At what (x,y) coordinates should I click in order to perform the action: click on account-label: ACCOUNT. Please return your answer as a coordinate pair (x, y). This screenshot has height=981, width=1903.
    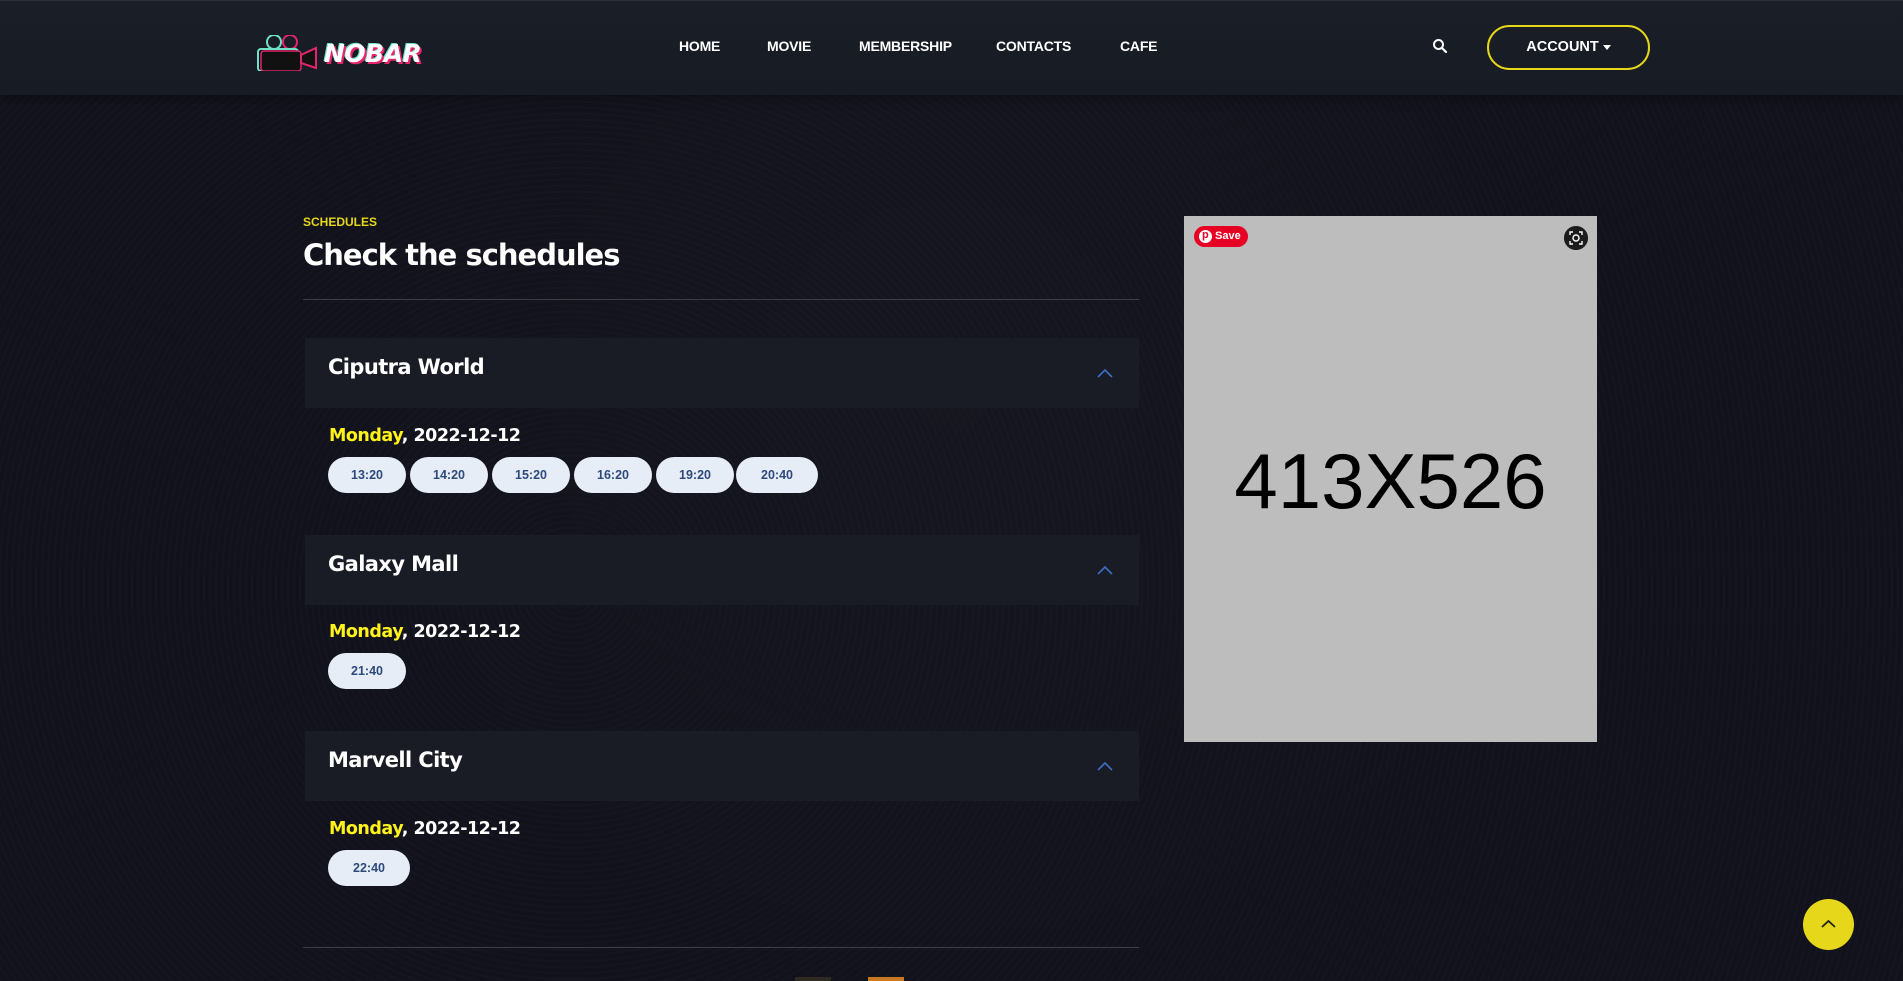
    Looking at the image, I should click on (1562, 47).